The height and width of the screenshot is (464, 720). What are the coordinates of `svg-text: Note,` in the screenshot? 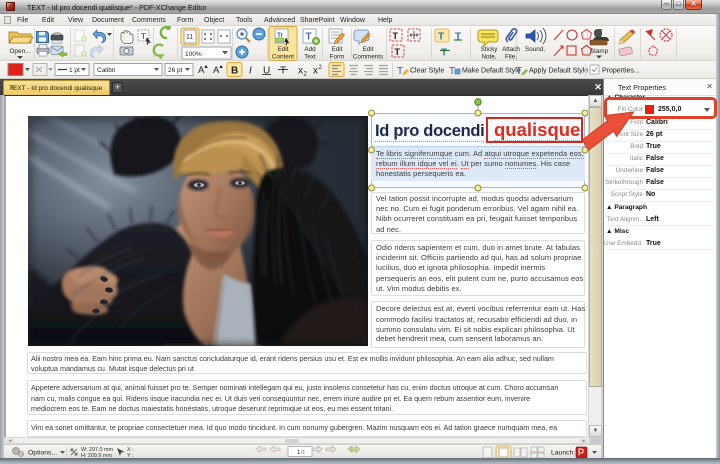 It's located at (488, 57).